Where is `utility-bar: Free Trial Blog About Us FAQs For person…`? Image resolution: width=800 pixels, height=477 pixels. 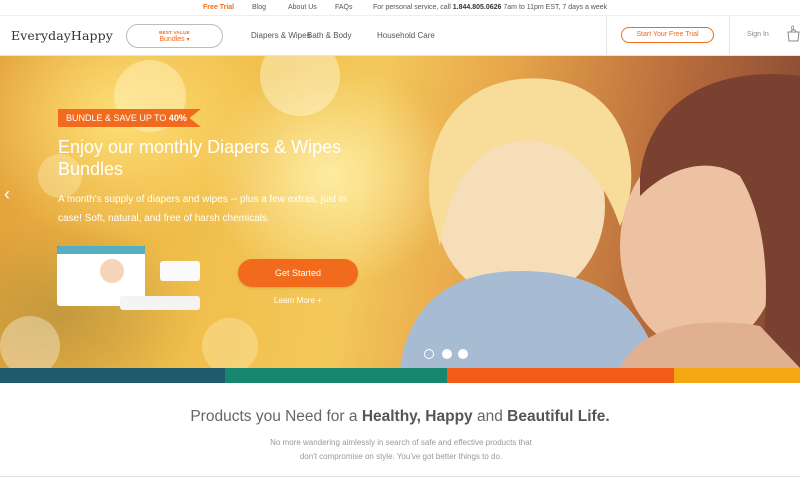 utility-bar: Free Trial Blog About Us FAQs For person… is located at coordinates (400, 8).